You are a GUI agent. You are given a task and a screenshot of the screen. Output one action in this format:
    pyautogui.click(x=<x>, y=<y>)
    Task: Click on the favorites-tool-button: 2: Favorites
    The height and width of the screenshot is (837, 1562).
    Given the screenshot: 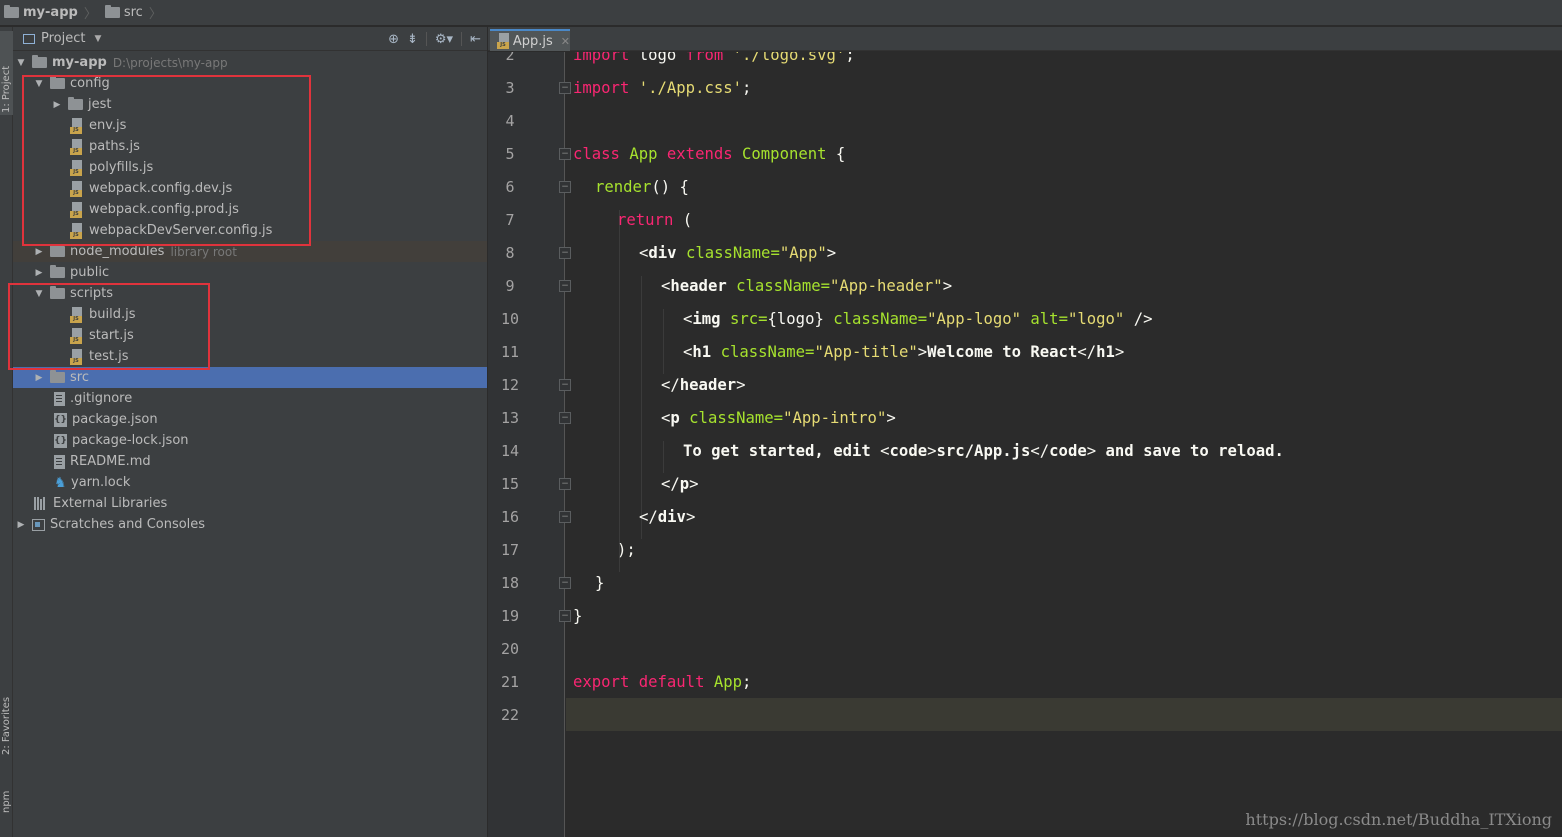 What is the action you would take?
    pyautogui.click(x=6, y=712)
    